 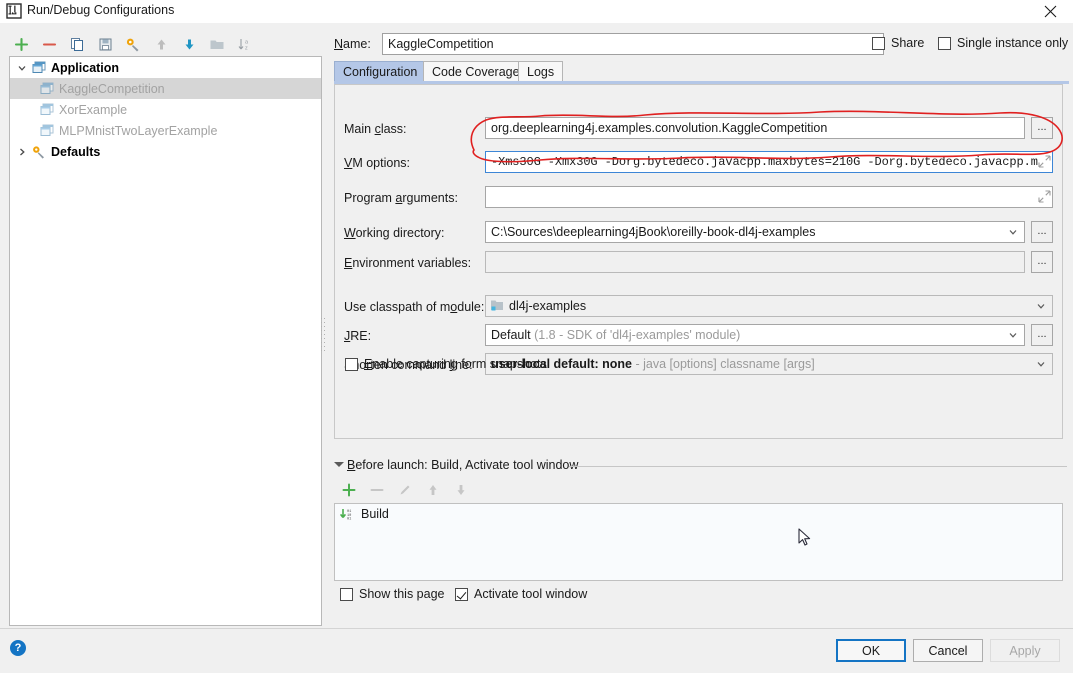 What do you see at coordinates (165, 109) in the screenshot?
I see `tree-node-xorexample: XorExample` at bounding box center [165, 109].